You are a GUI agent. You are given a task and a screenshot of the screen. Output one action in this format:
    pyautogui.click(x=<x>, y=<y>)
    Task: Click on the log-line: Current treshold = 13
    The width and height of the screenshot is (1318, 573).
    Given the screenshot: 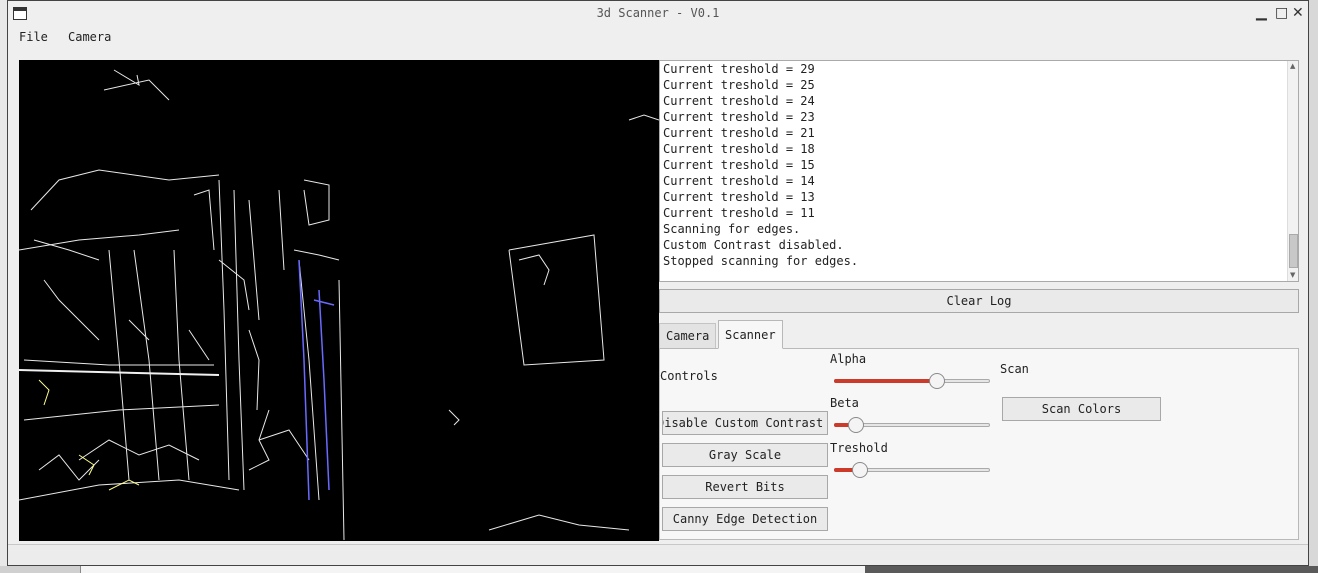 What is the action you would take?
    pyautogui.click(x=739, y=197)
    